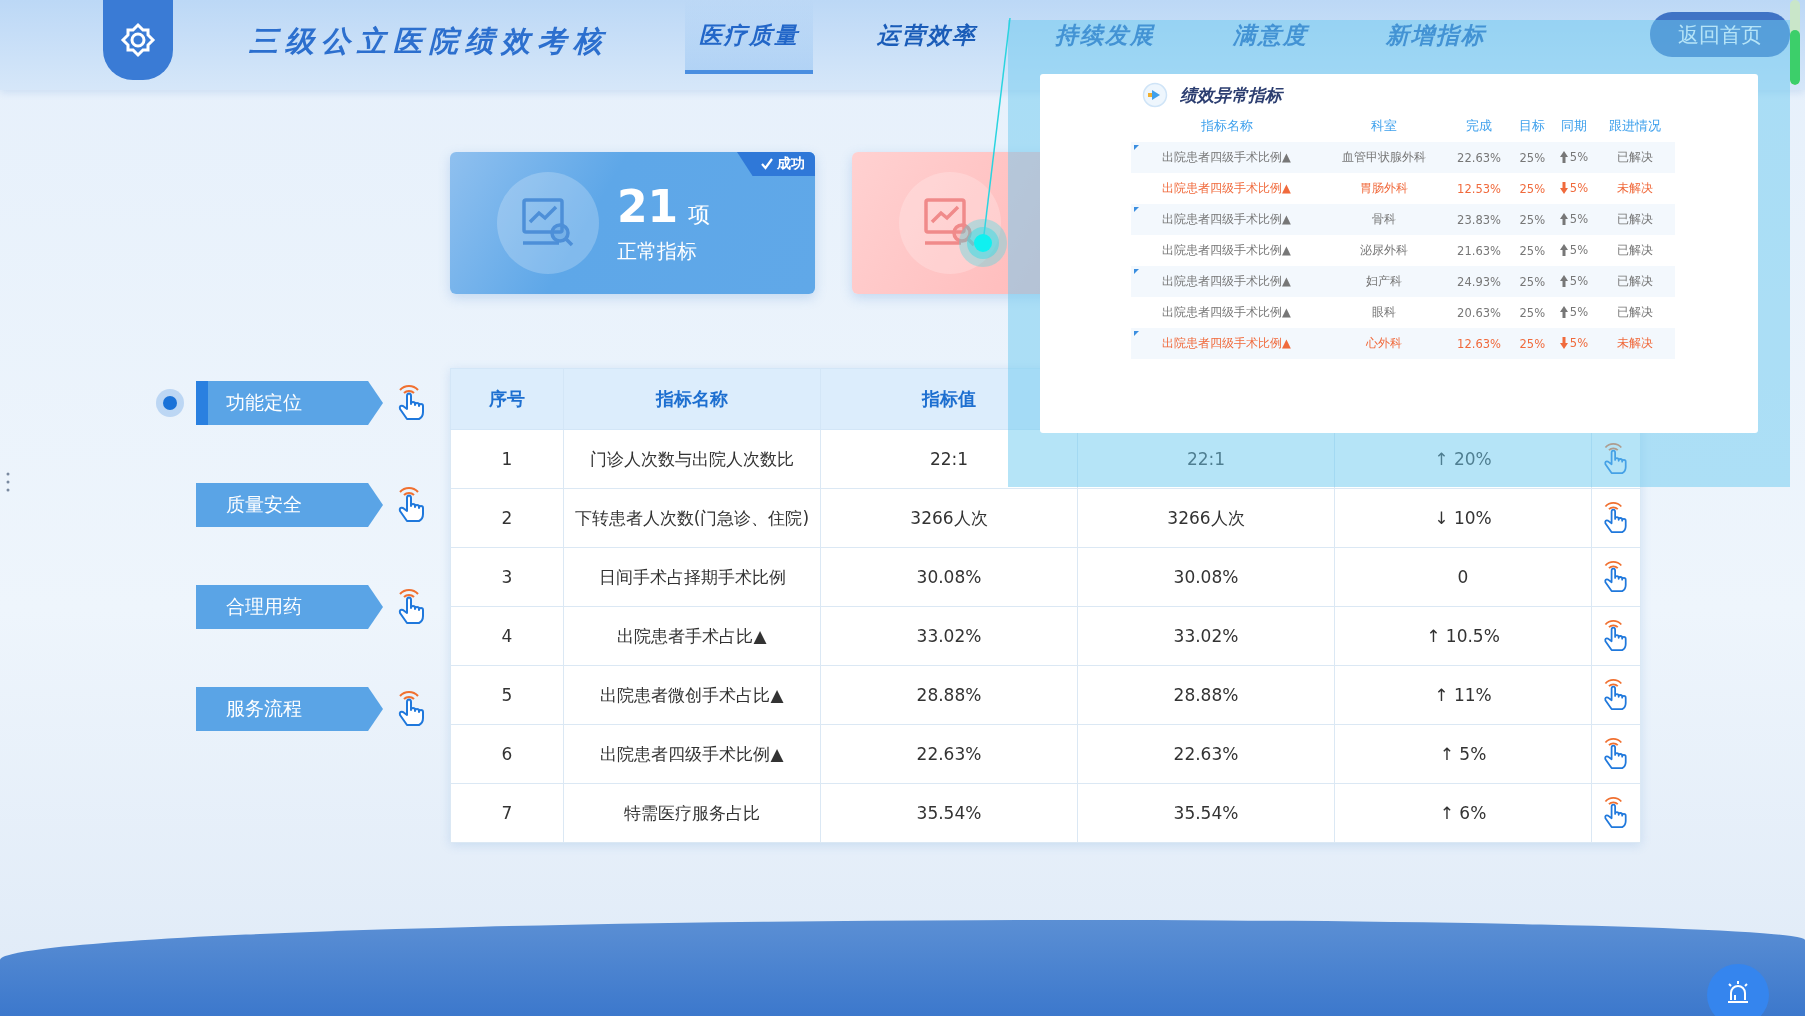  Describe the element at coordinates (507, 636) in the screenshot. I see `table-cell: 4` at that location.